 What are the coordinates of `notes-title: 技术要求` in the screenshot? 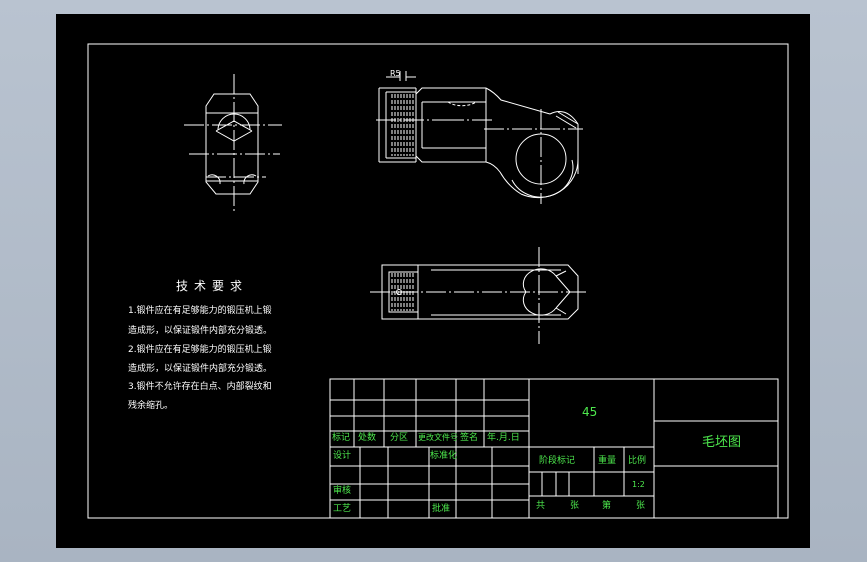 It's located at (212, 286).